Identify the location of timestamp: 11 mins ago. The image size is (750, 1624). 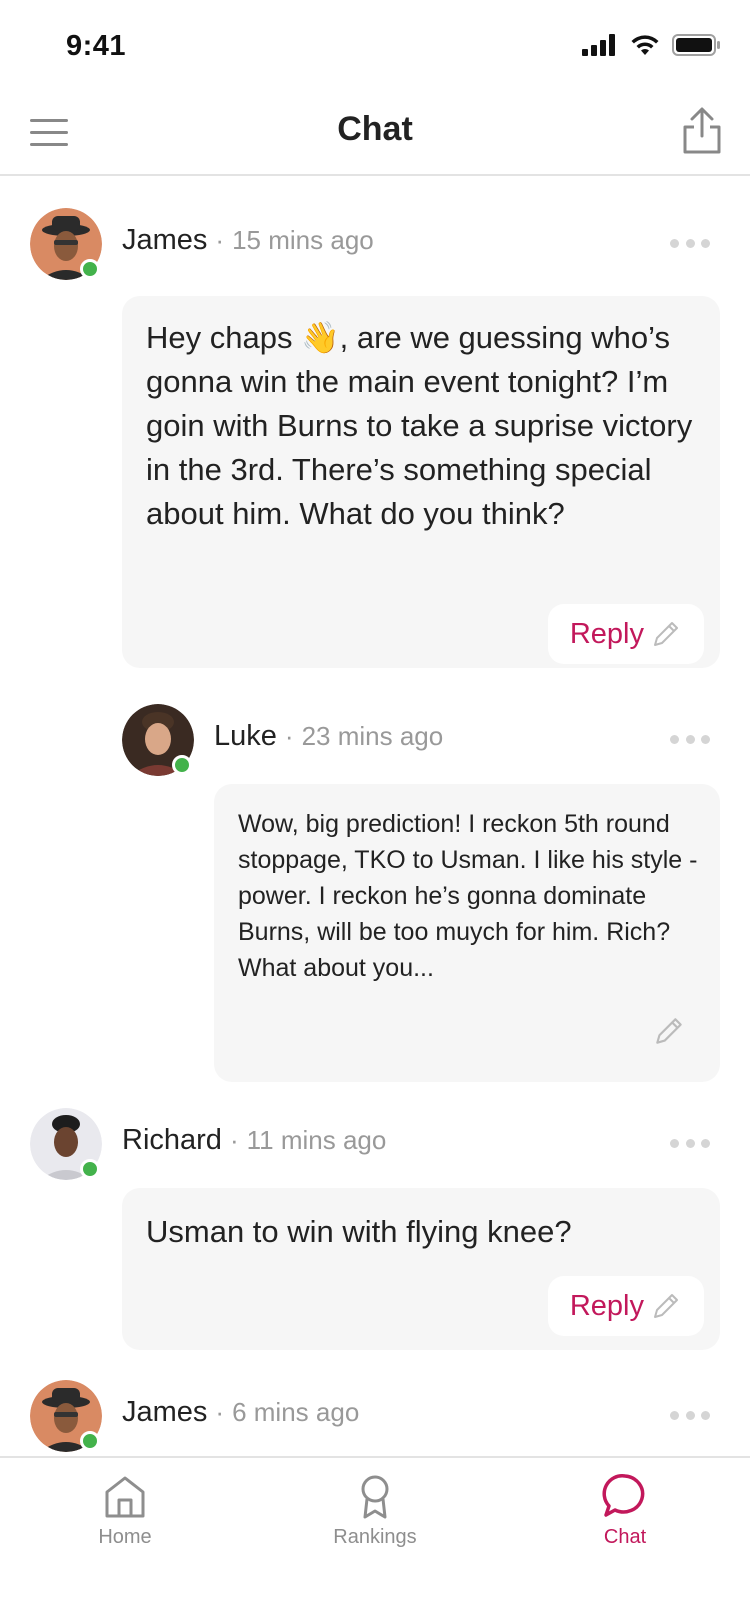
(316, 1140).